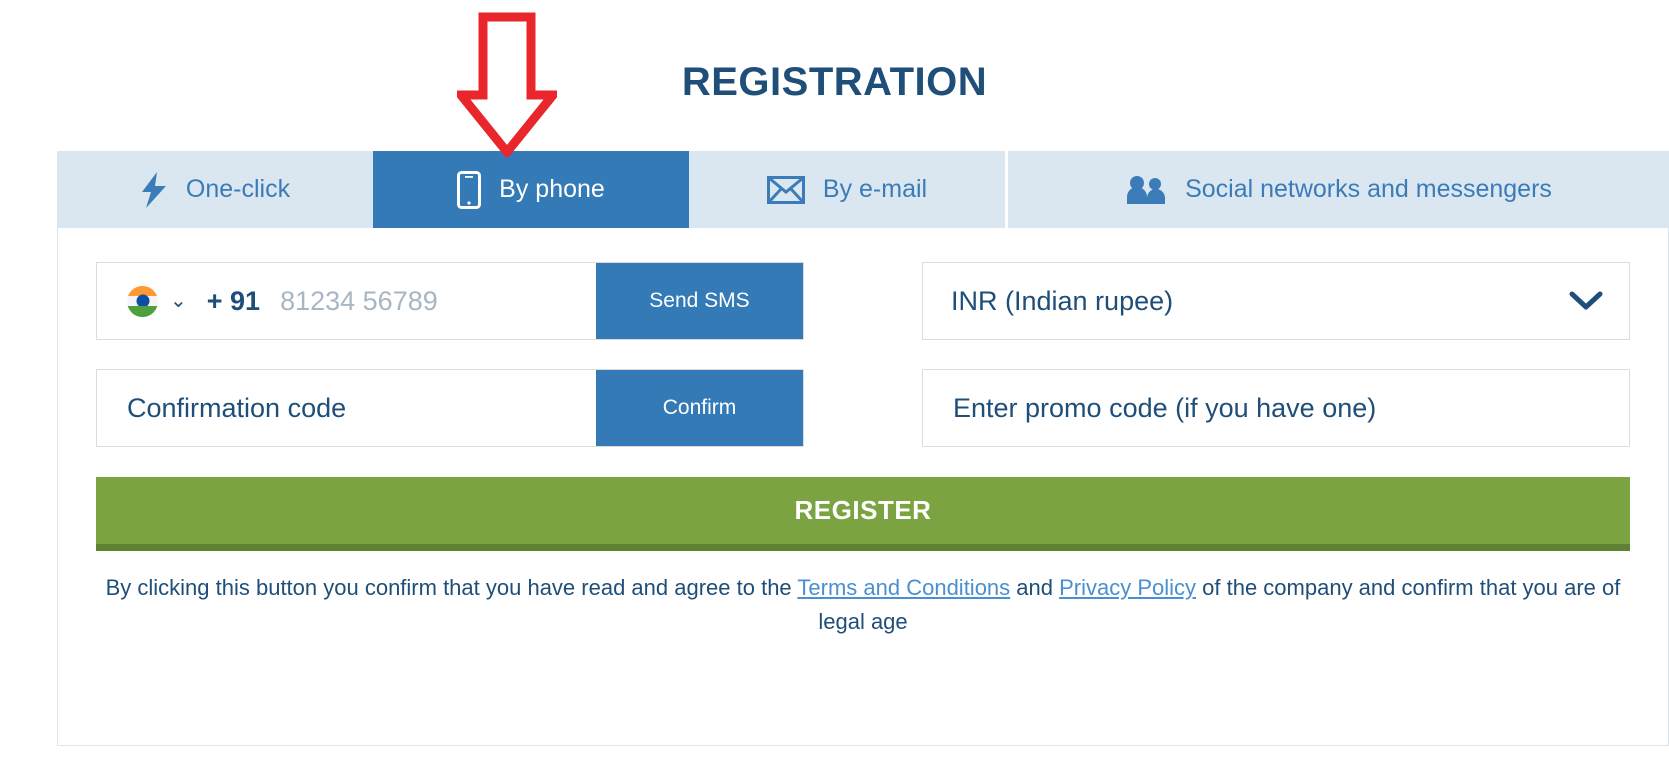 Image resolution: width=1669 pixels, height=772 pixels. I want to click on phone-field-group: ⌄ + 91 81234 56789 Send SMS, so click(450, 301).